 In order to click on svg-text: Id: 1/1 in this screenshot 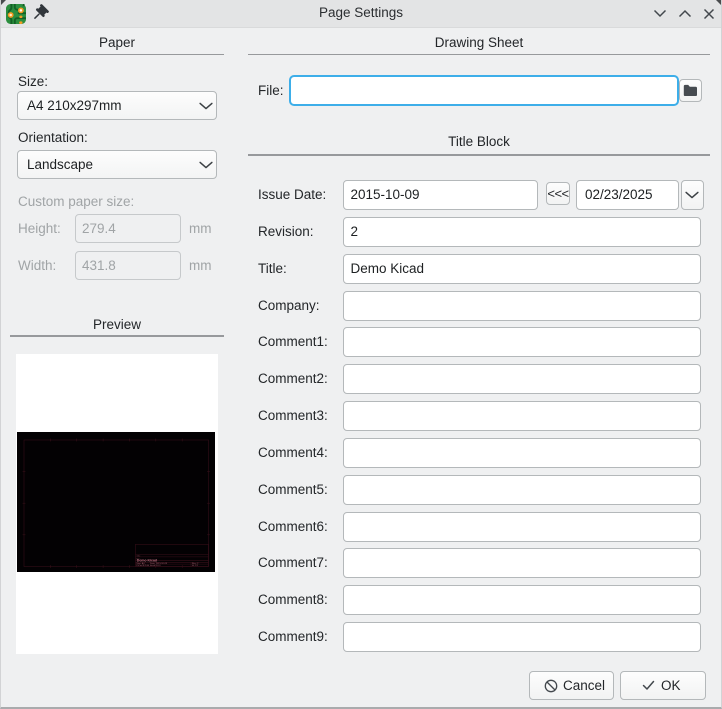, I will do `click(195, 566)`.